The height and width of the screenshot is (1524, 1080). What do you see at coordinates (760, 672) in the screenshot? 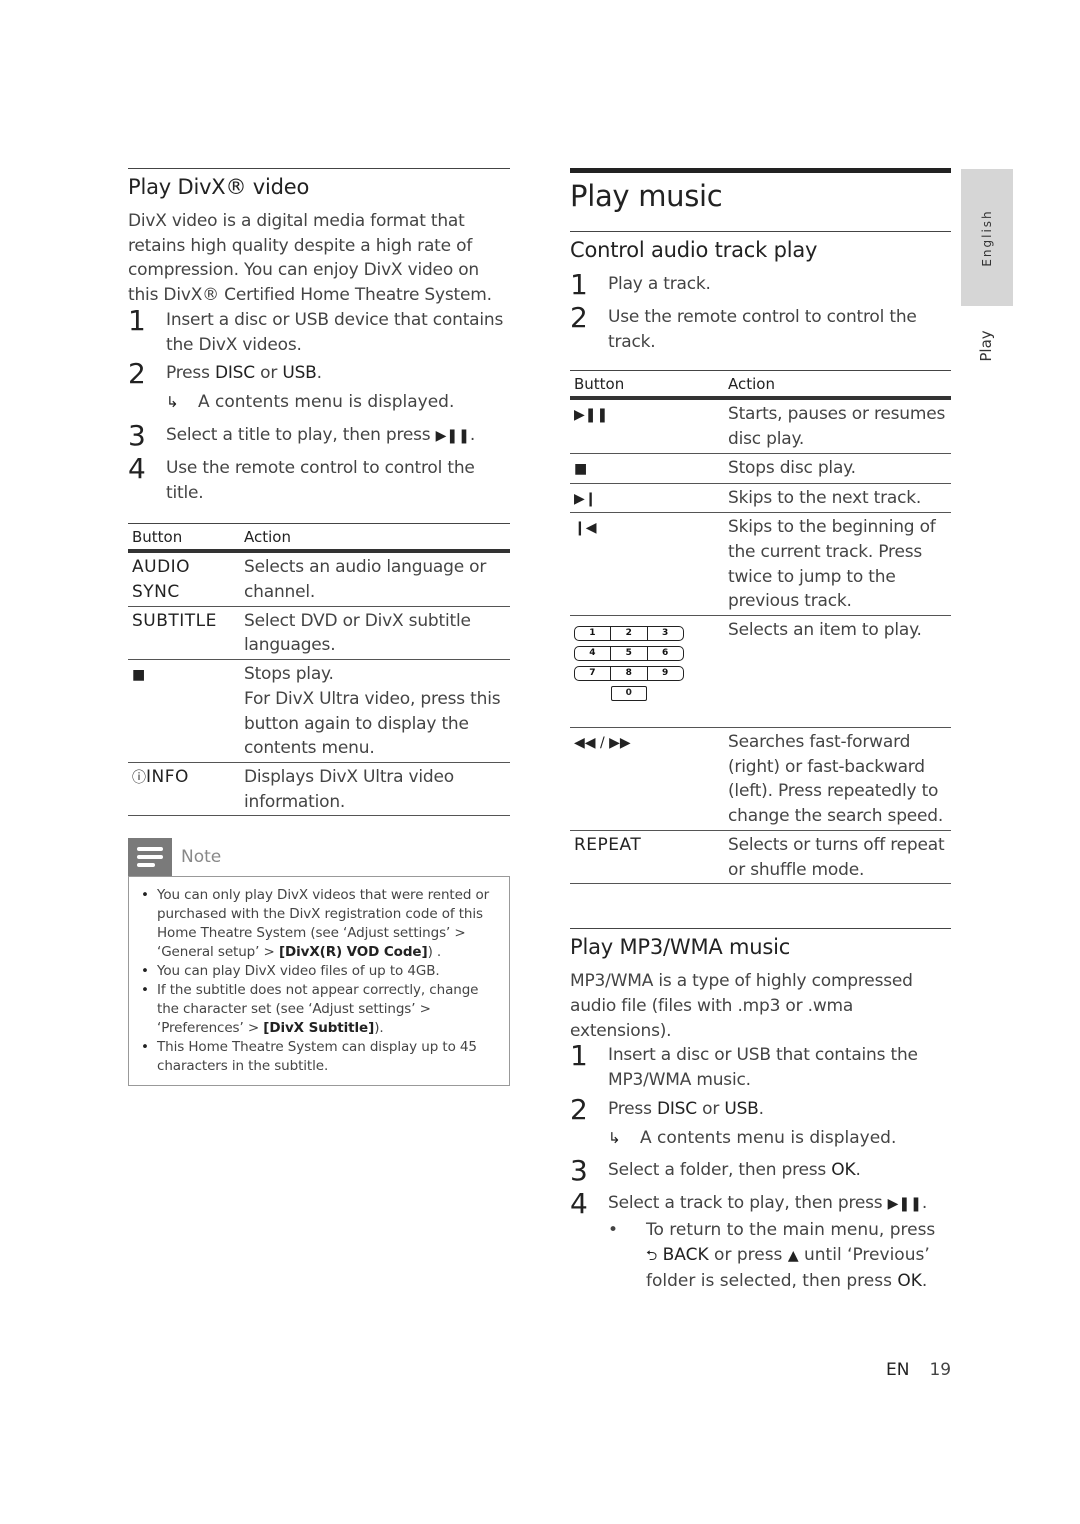
I see `table-row: 123 456 789 0 Selects an item to play.` at bounding box center [760, 672].